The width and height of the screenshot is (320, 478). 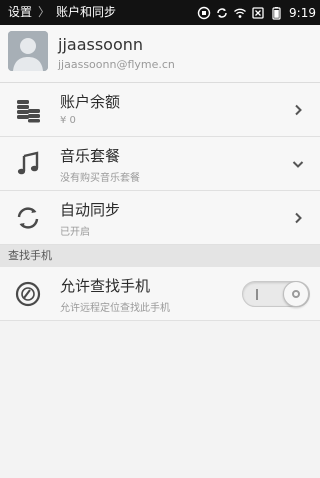 I want to click on breadcrumb: 设置 〉 账户和同步, so click(x=62, y=12).